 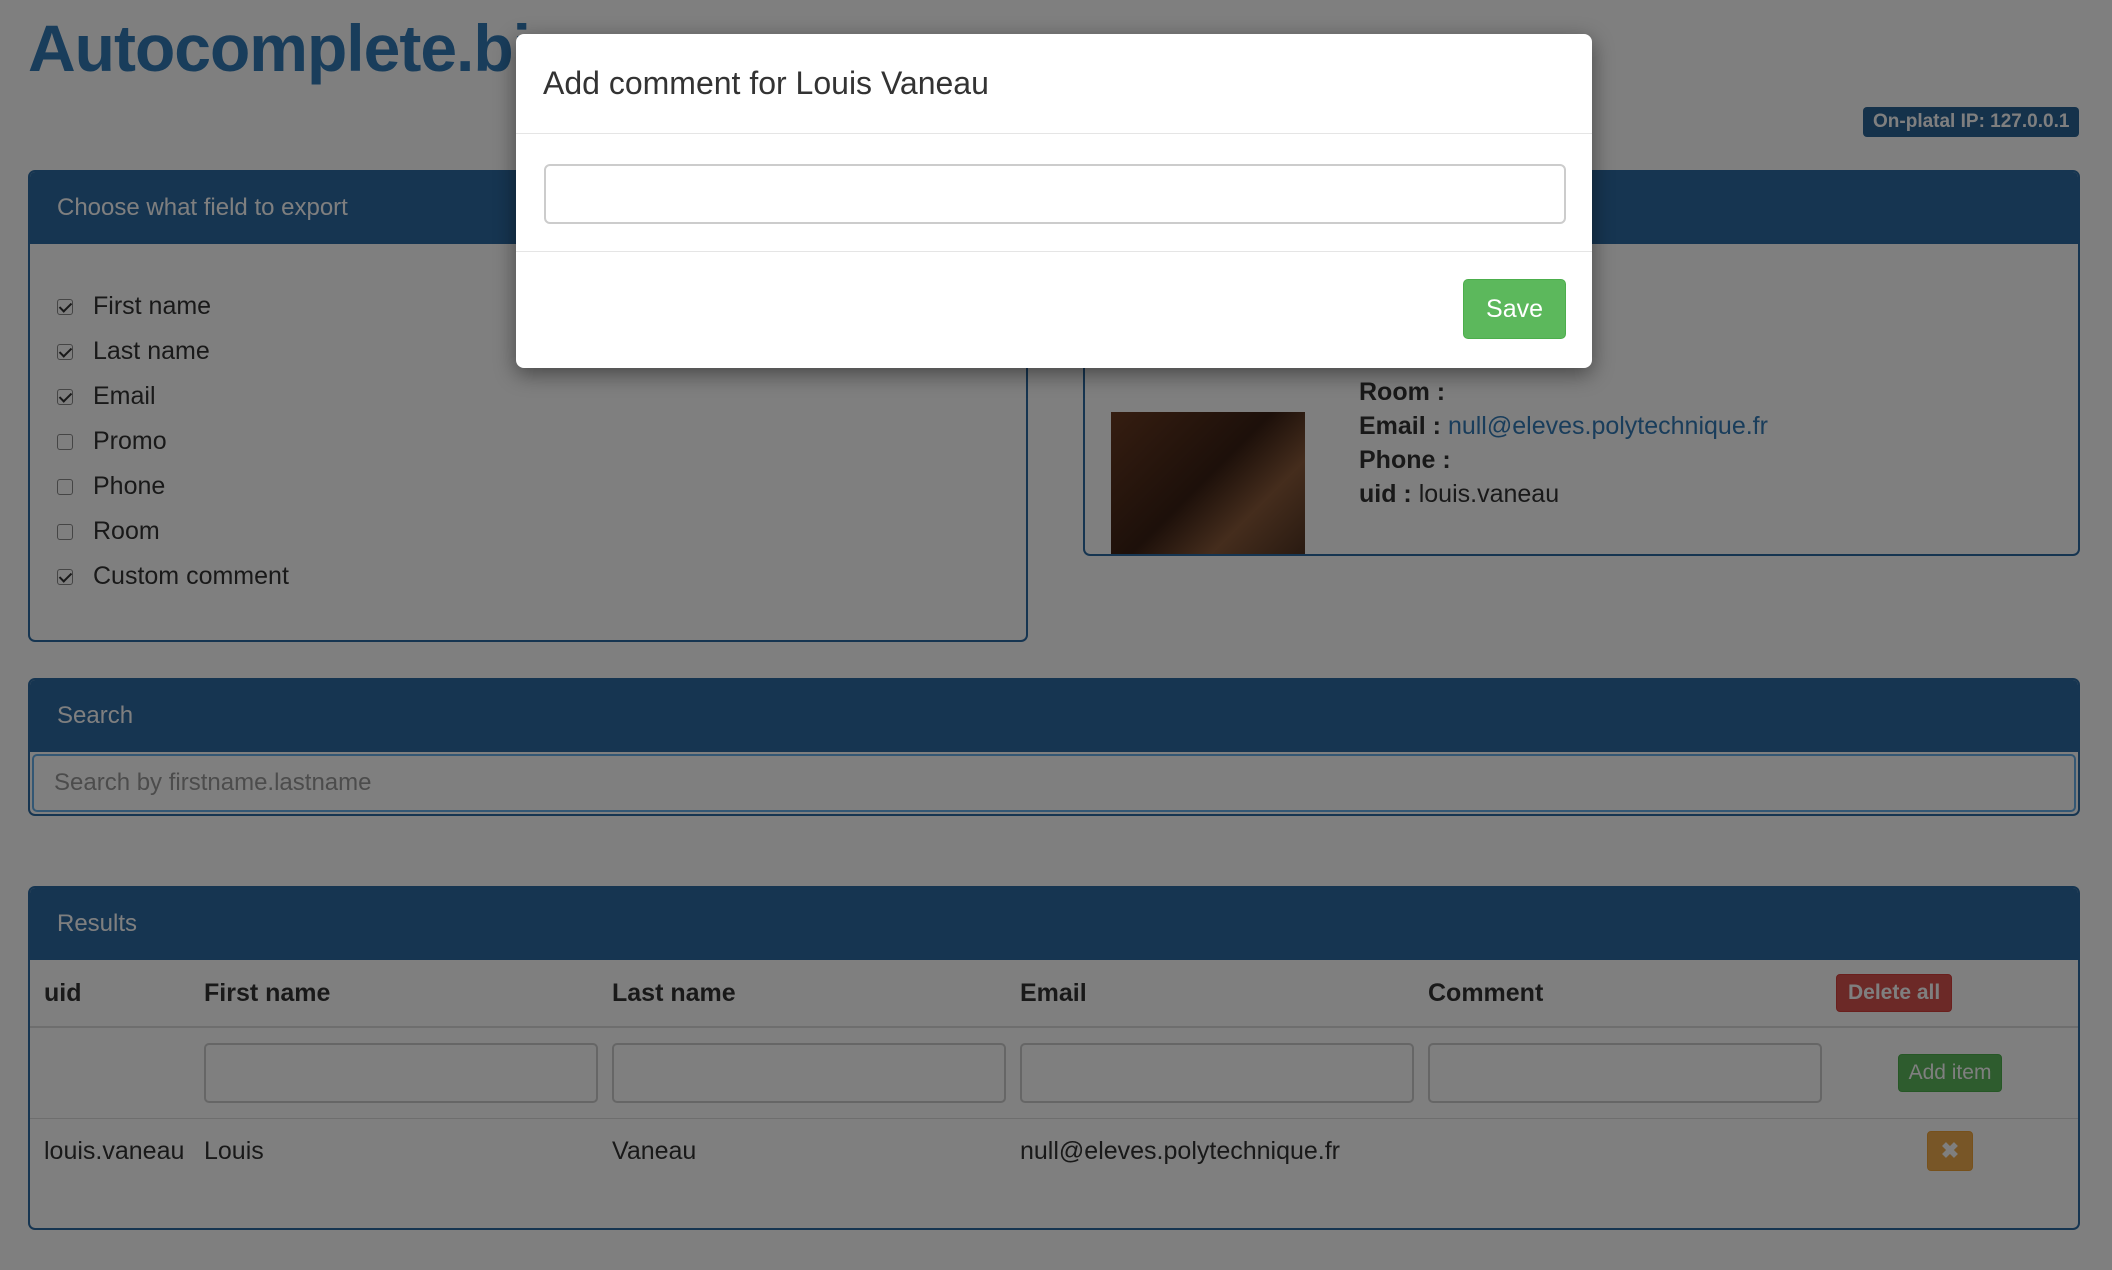 I want to click on save-button: Save, so click(x=1514, y=309).